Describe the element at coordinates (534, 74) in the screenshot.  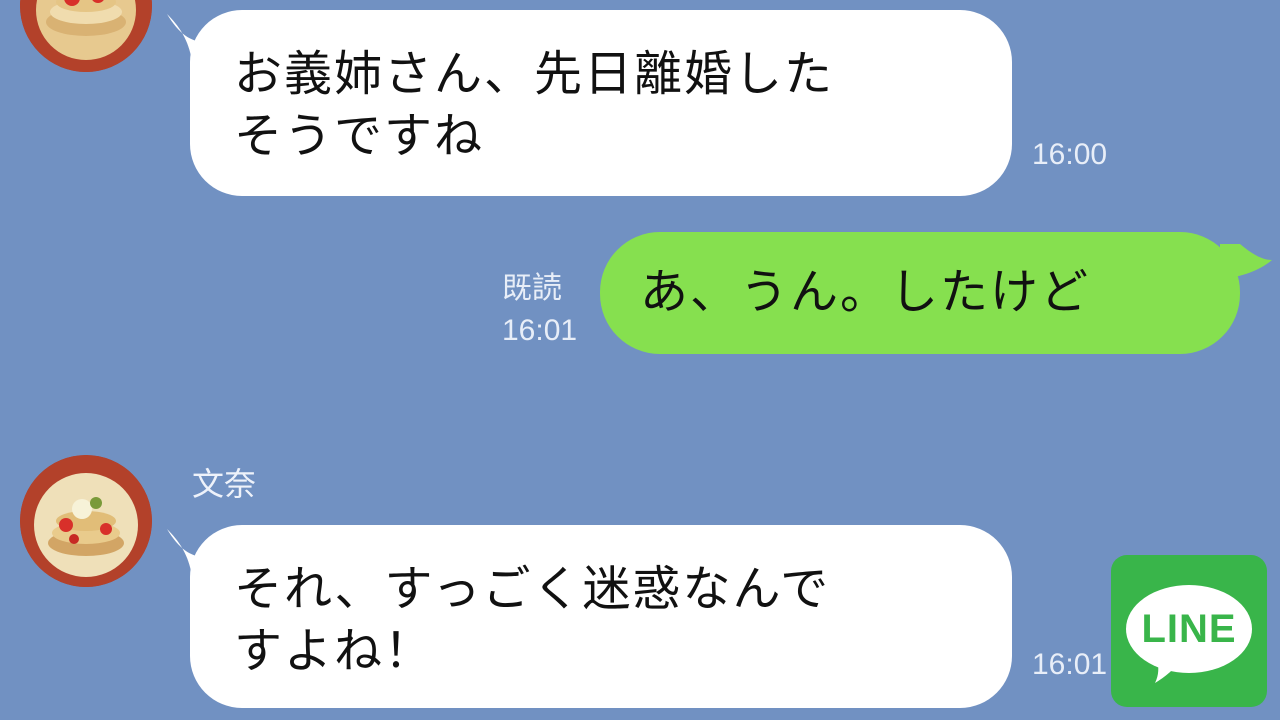
I see `message-line: お義姉さん、先日離婚した` at that location.